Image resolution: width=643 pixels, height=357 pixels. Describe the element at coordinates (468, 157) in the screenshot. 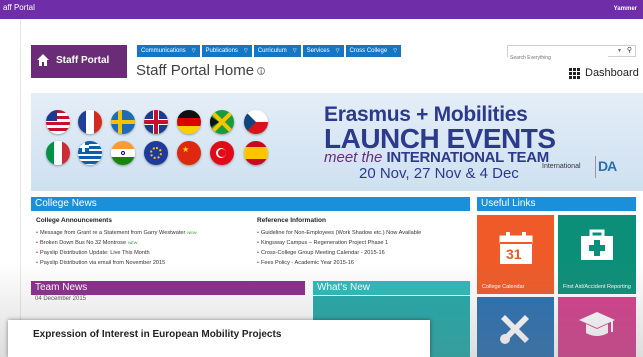

I see `meet-team: INTERNATIONAL TEAM` at that location.